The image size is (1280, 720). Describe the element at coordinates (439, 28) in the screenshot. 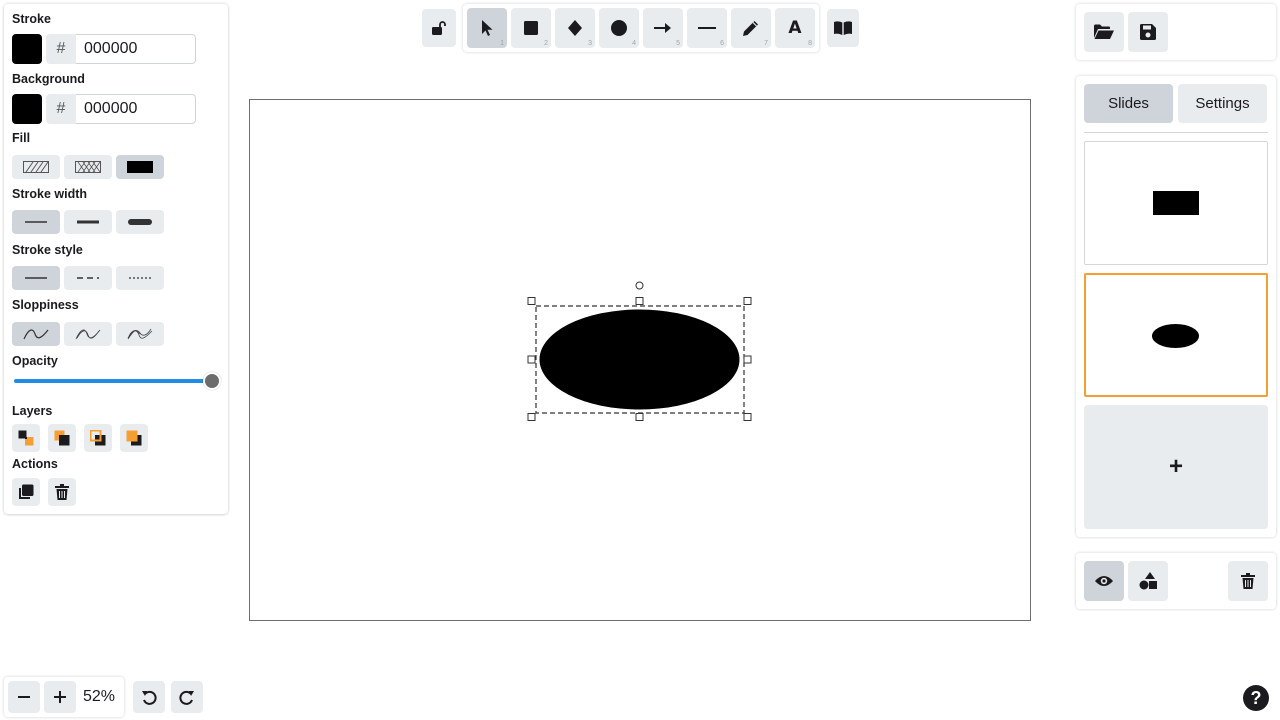

I see `lock-button` at that location.